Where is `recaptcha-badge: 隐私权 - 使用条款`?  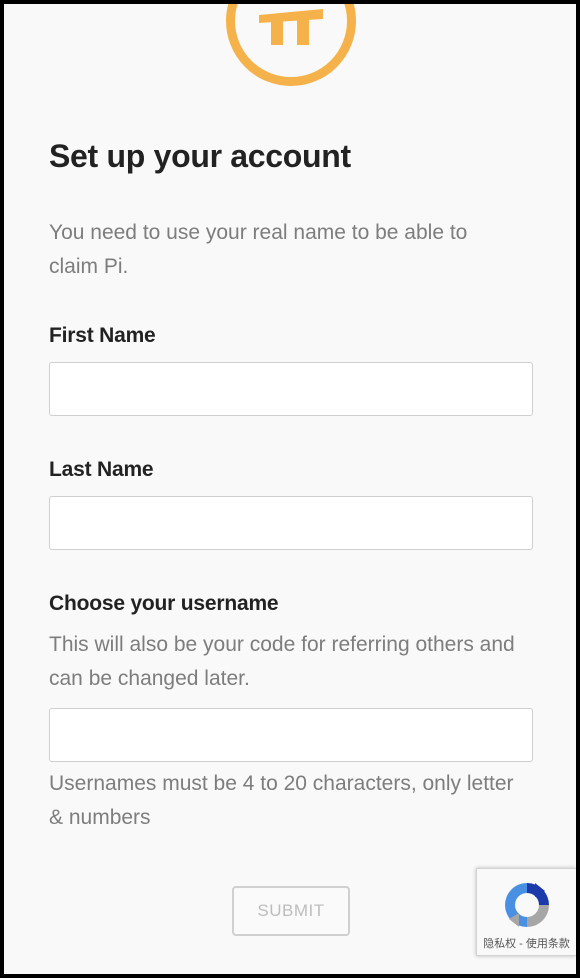 recaptcha-badge: 隐私权 - 使用条款 is located at coordinates (526, 912).